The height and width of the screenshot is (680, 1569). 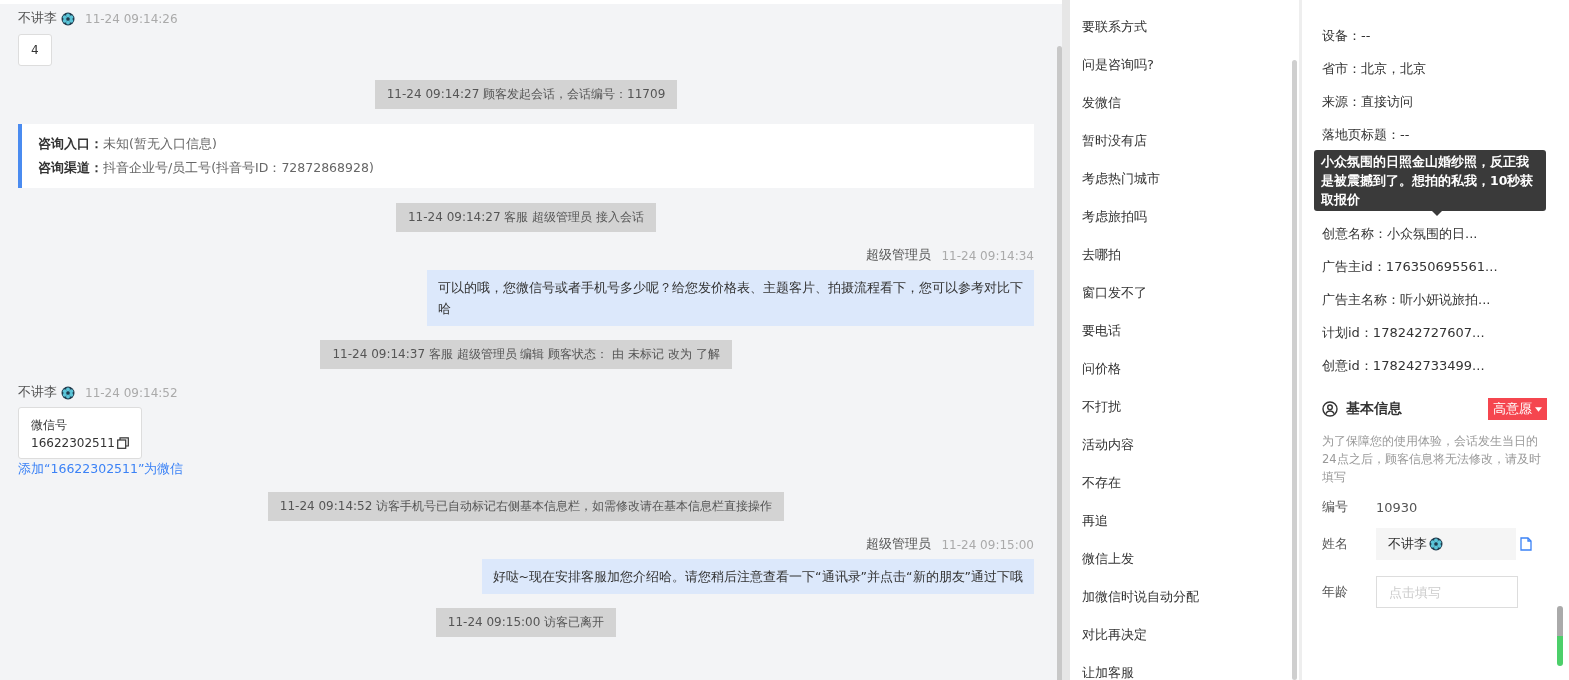 I want to click on message-bubble: 4, so click(x=35, y=50).